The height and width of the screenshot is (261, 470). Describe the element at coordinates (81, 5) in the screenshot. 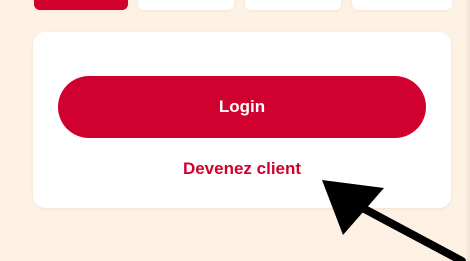

I see `tab-active` at that location.